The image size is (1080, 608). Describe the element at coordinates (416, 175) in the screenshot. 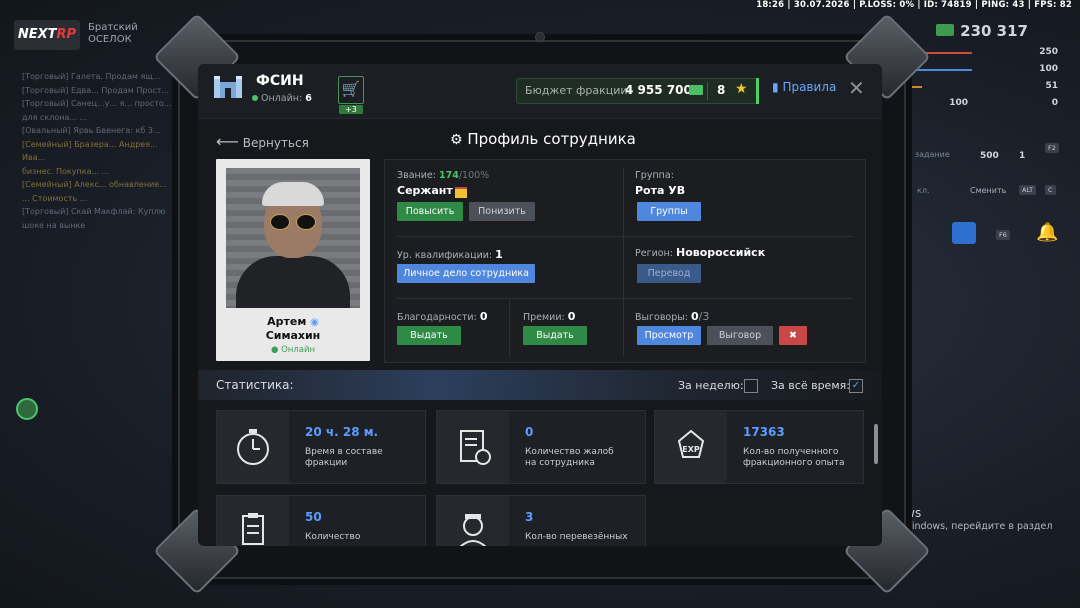

I see `rank-label: Звание:` at that location.